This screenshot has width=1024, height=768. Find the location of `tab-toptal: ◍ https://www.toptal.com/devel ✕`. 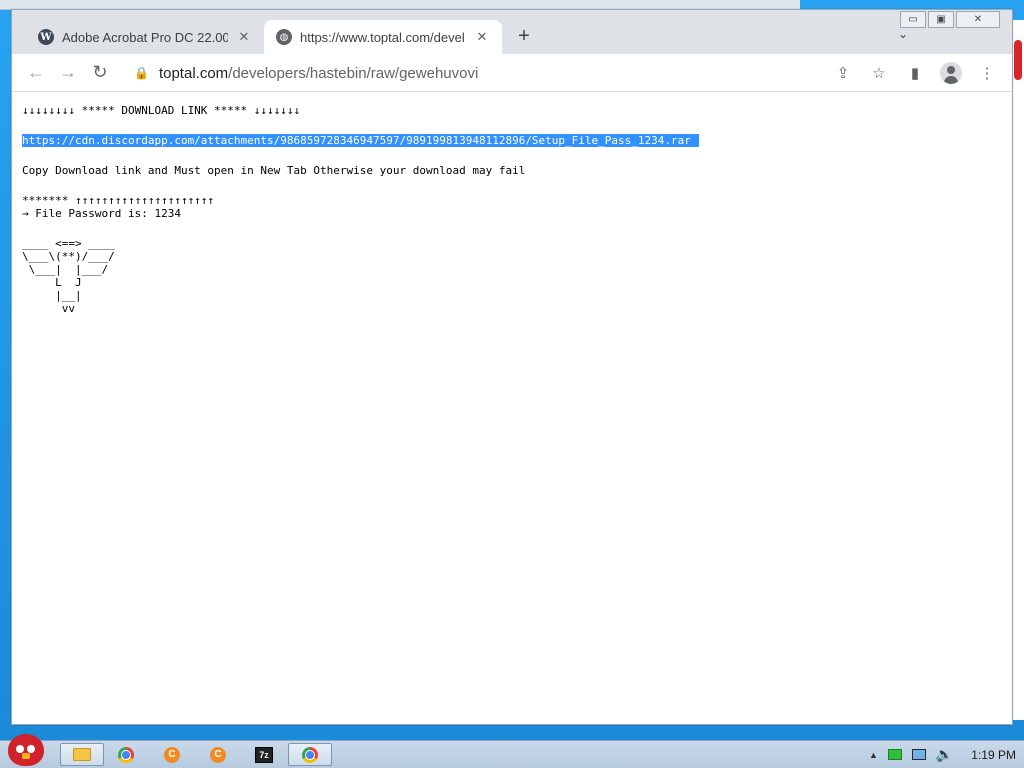

tab-toptal: ◍ https://www.toptal.com/devel ✕ is located at coordinates (383, 37).